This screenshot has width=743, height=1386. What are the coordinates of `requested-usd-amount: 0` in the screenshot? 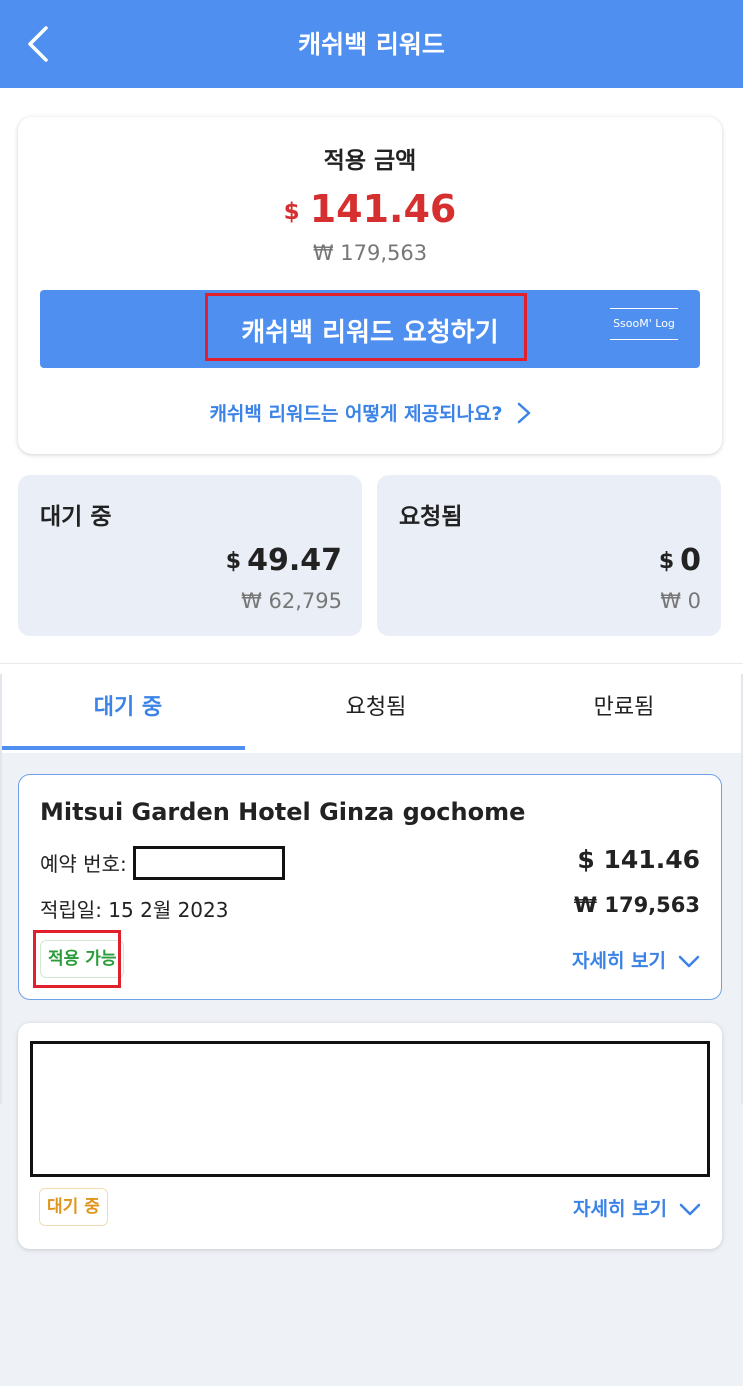 It's located at (690, 560).